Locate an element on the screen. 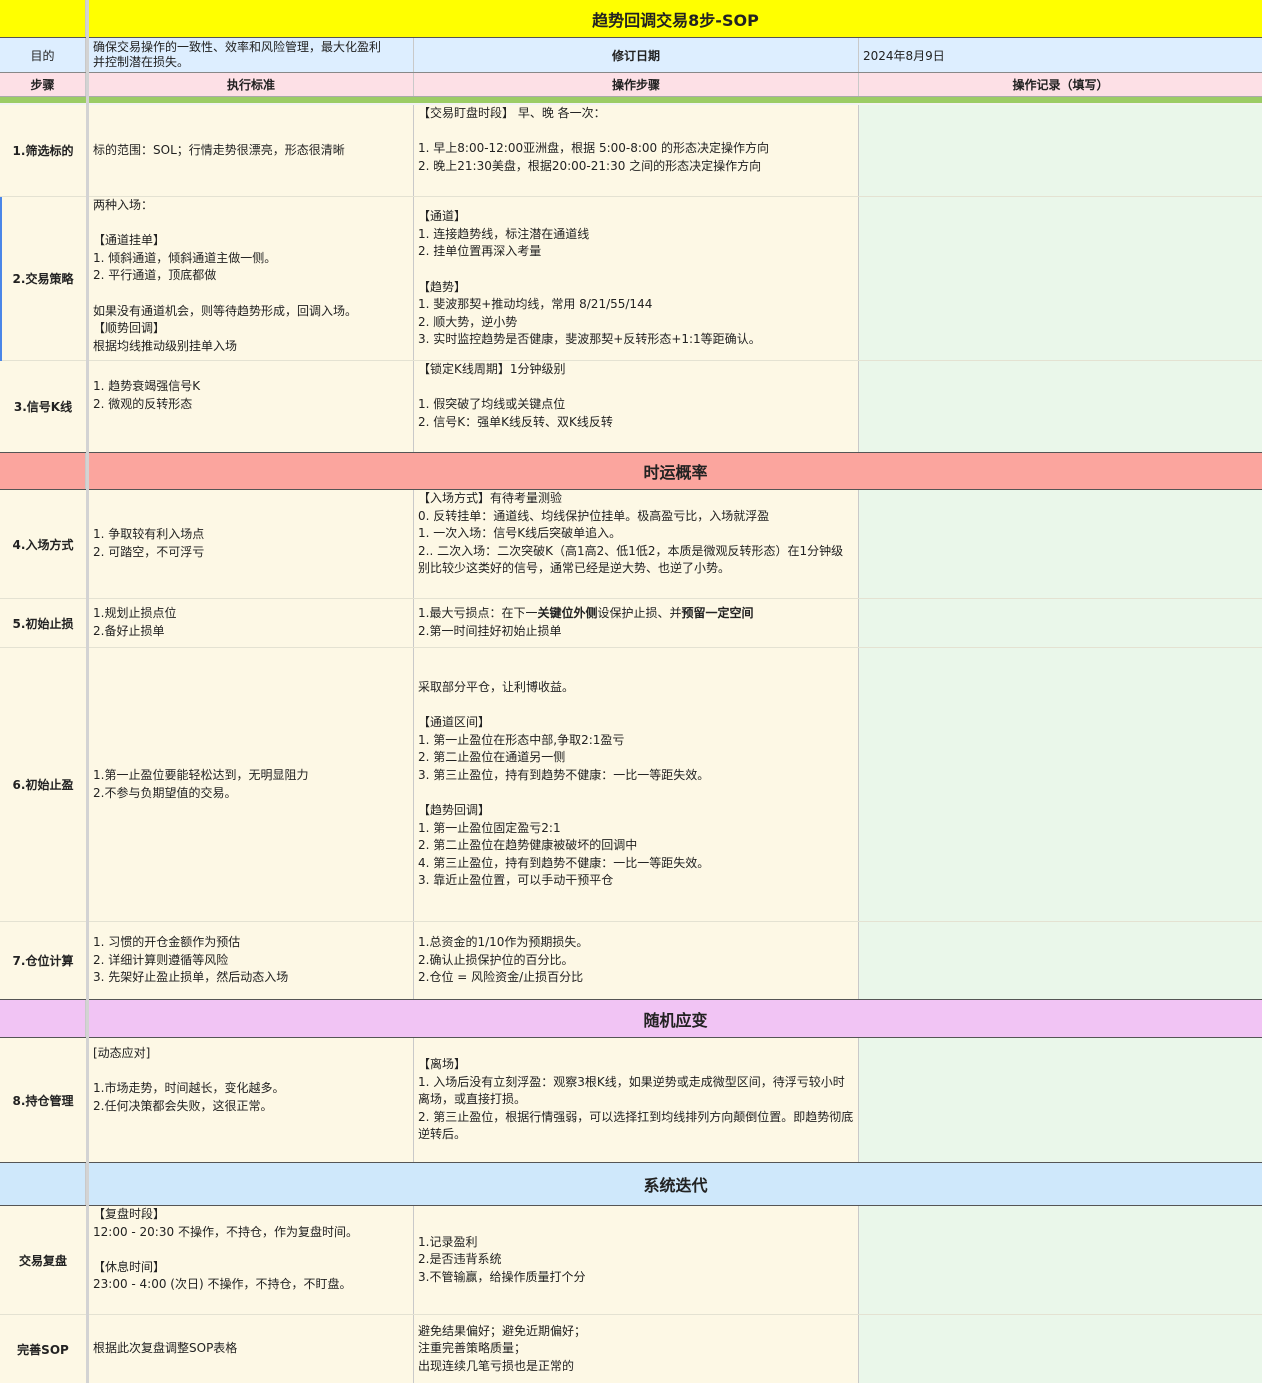  step-name: 7.仓位计算 is located at coordinates (43, 961).